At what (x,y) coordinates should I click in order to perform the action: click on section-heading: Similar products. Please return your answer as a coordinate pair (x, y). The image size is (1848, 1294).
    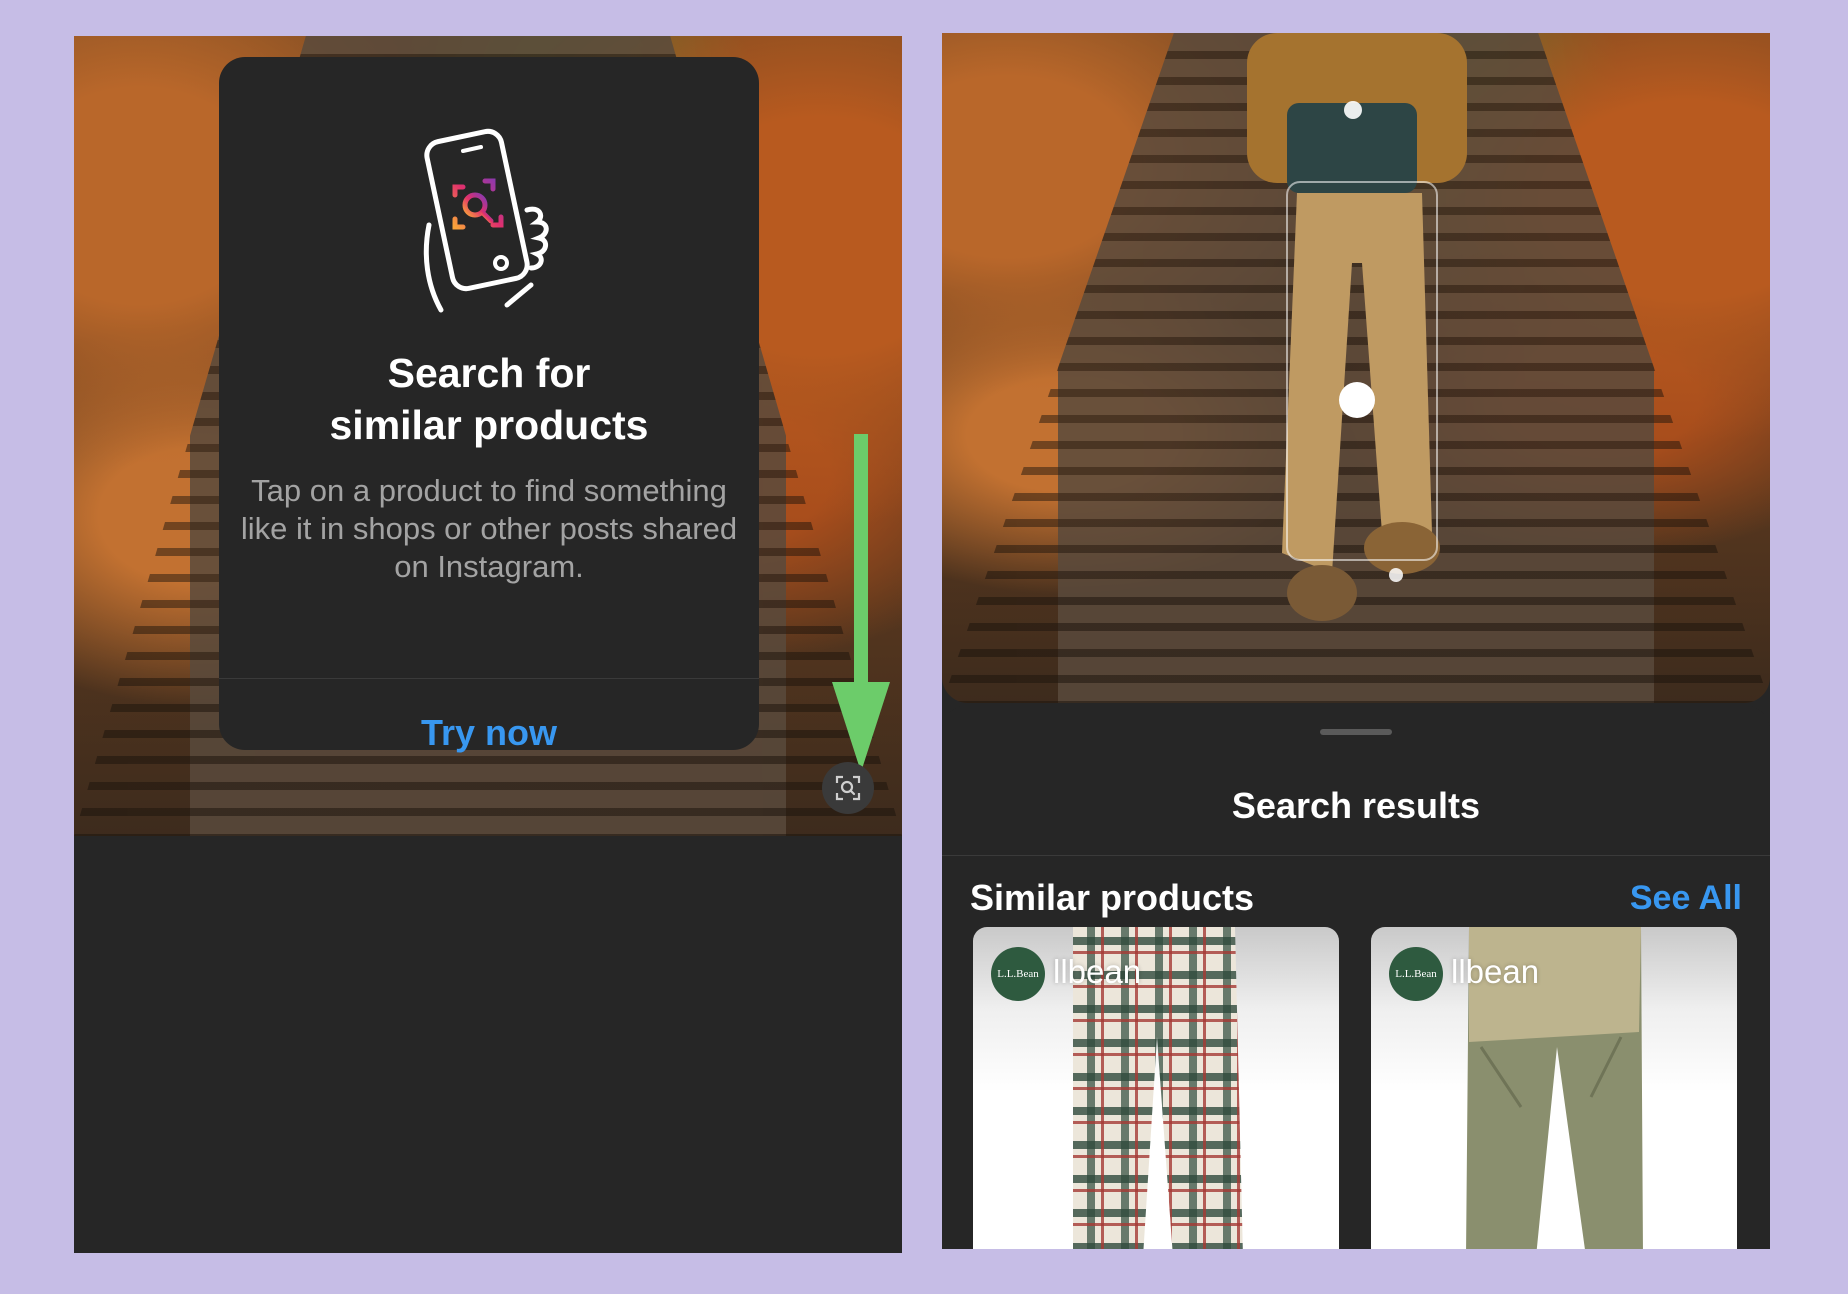
    Looking at the image, I should click on (1112, 897).